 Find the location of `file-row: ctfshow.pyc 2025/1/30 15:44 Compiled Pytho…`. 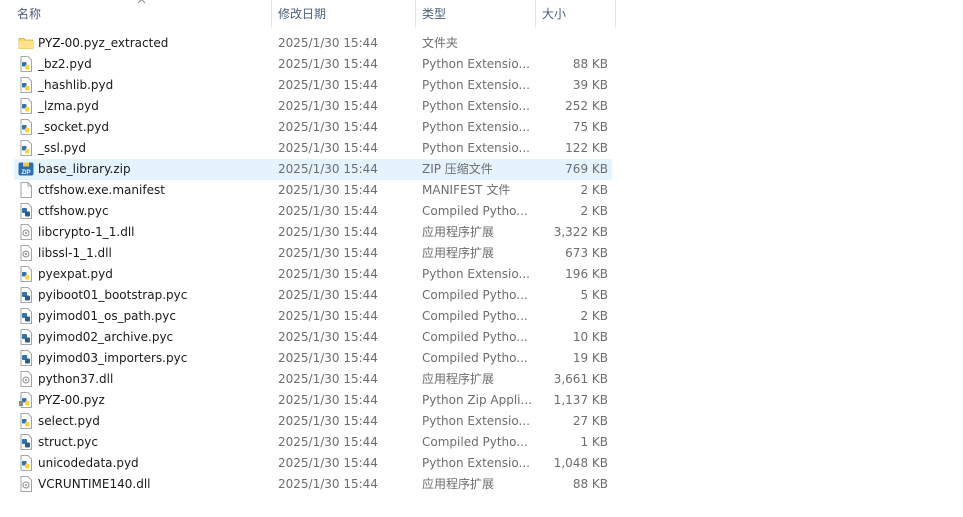

file-row: ctfshow.pyc 2025/1/30 15:44 Compiled Pytho… is located at coordinates (313, 211).